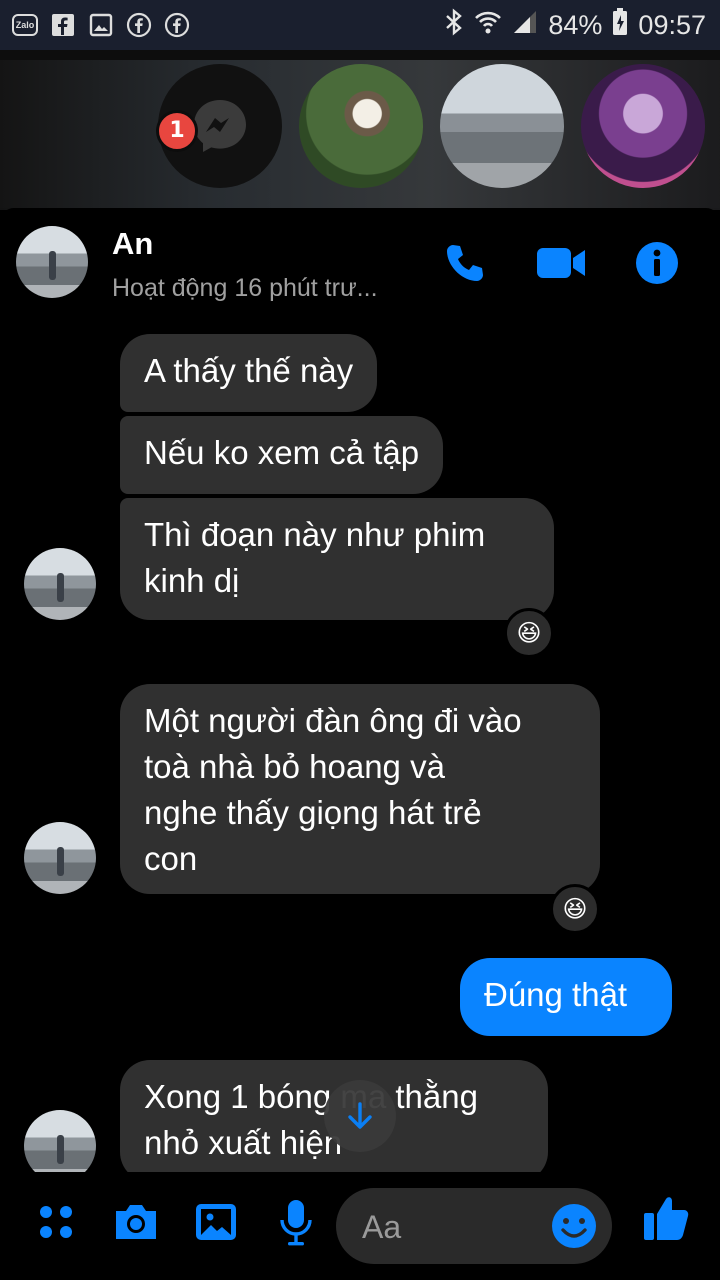 This screenshot has width=720, height=1280. I want to click on gallery-icon, so click(101, 25).